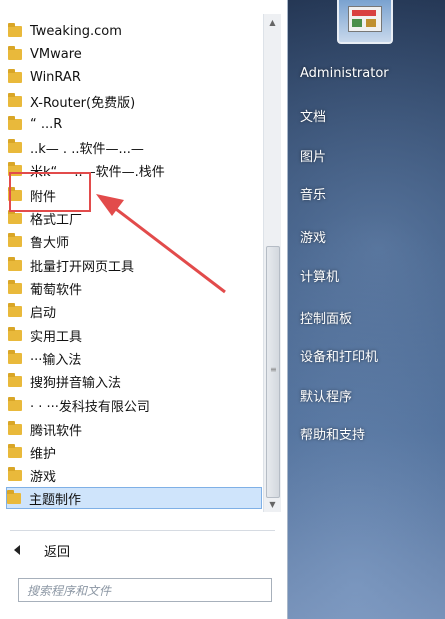 Image resolution: width=445 pixels, height=619 pixels. What do you see at coordinates (326, 317) in the screenshot?
I see `right-item-control-panel: 控制面板` at bounding box center [326, 317].